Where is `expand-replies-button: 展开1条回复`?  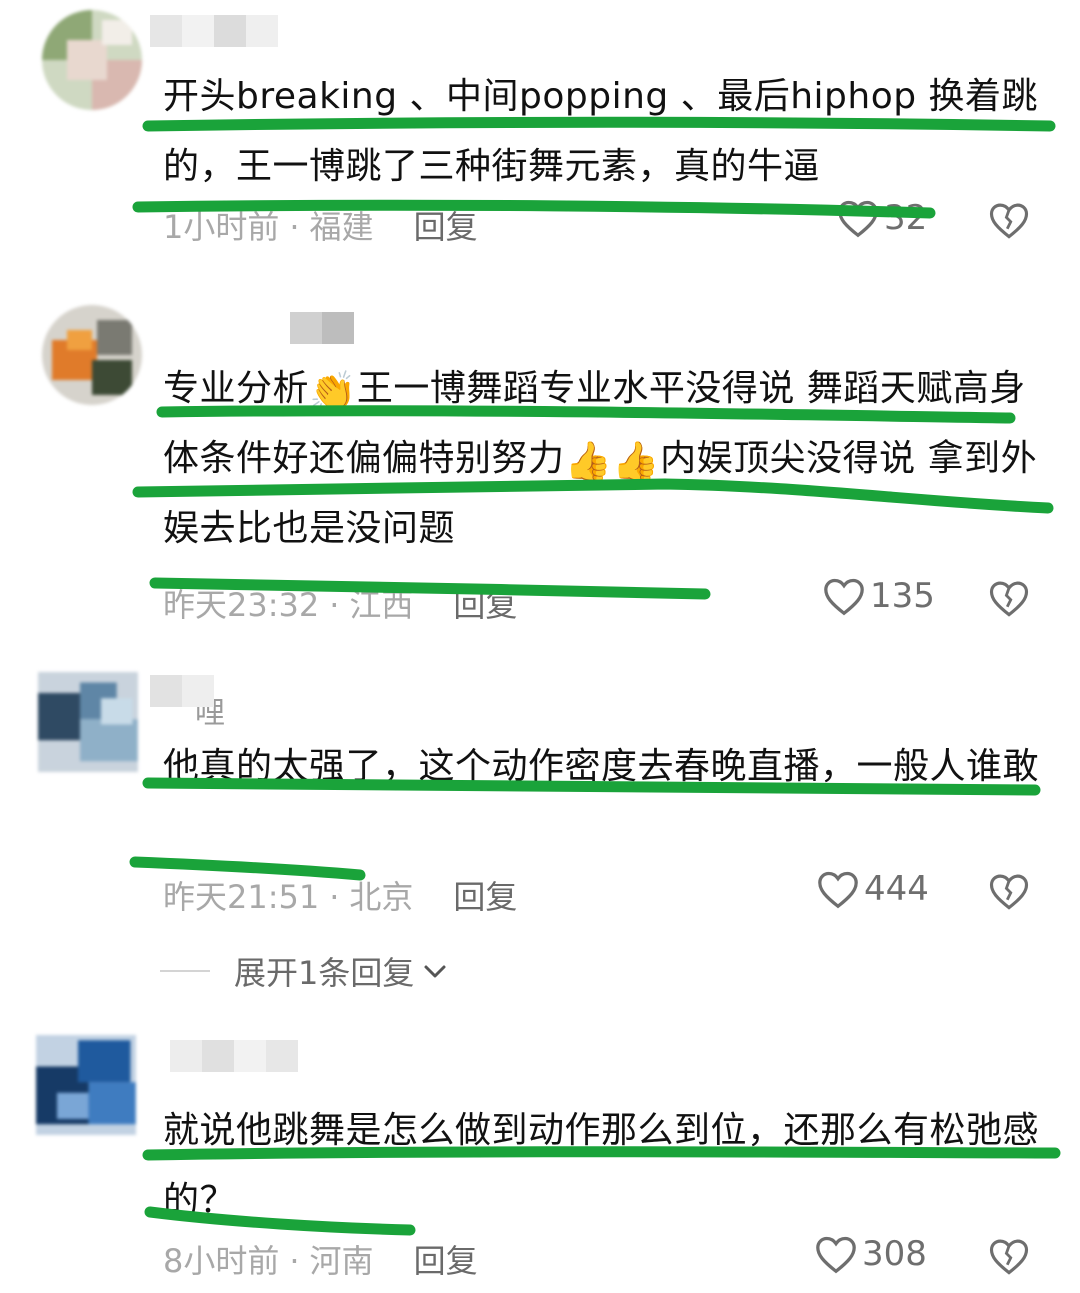 expand-replies-button: 展开1条回复 is located at coordinates (304, 971).